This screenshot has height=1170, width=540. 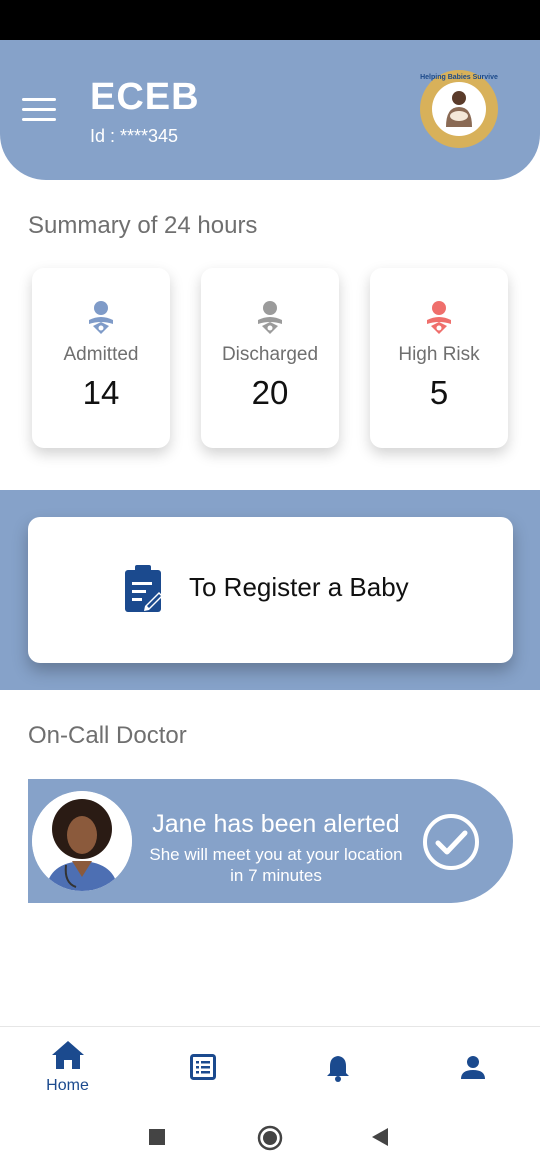 I want to click on admitted-card: Admitted 14, so click(x=101, y=358).